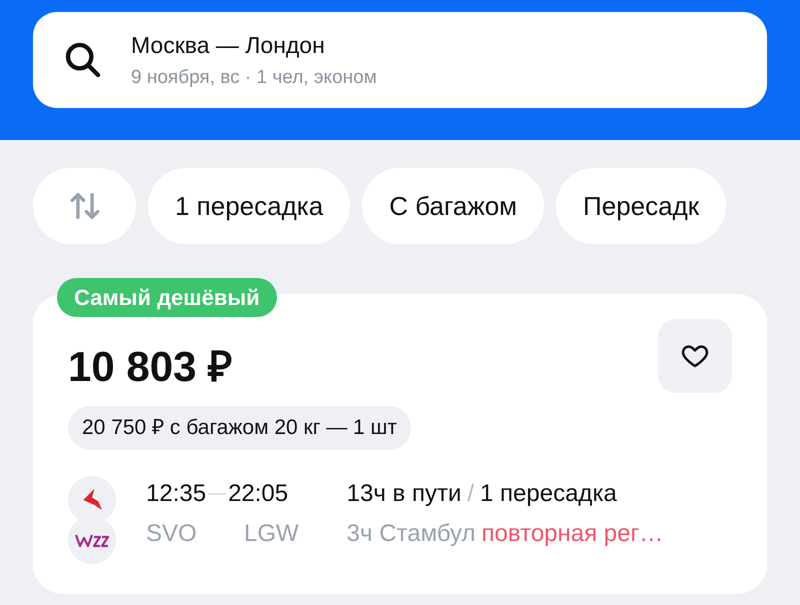 The image size is (800, 605). What do you see at coordinates (453, 206) in the screenshot?
I see `filter-chip: С багажом` at bounding box center [453, 206].